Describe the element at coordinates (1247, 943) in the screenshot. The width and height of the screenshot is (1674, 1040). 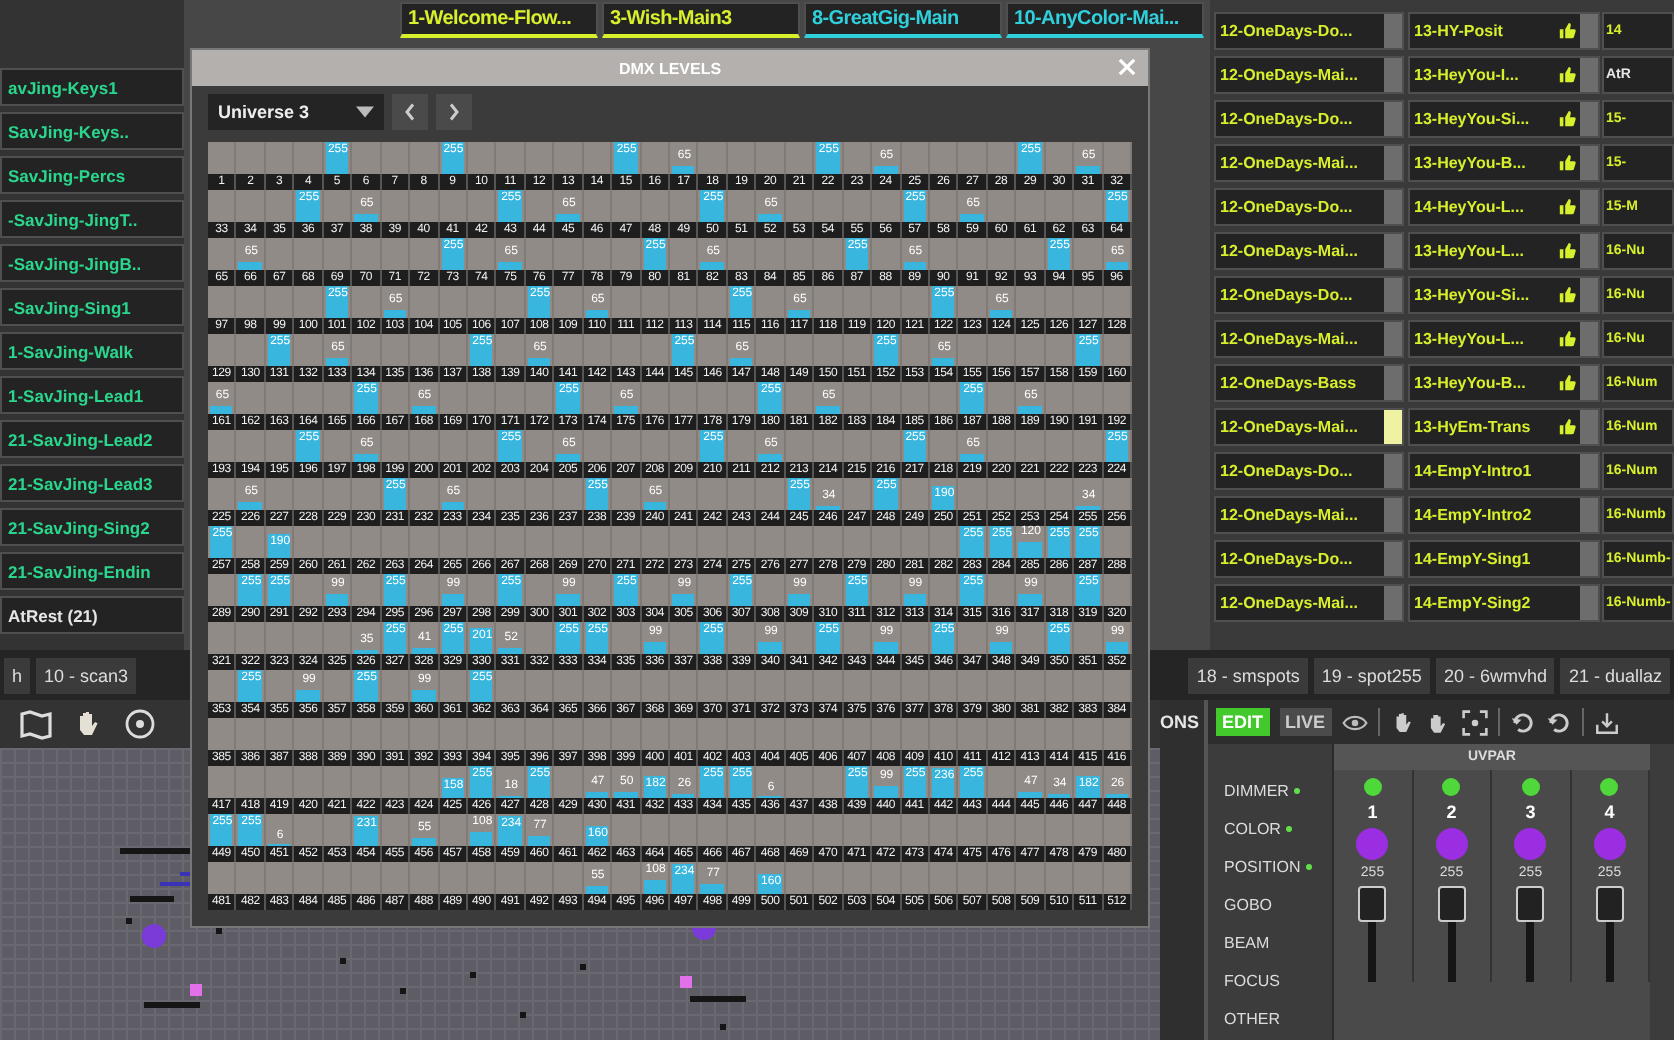
I see `attribute-label: BEAM` at that location.